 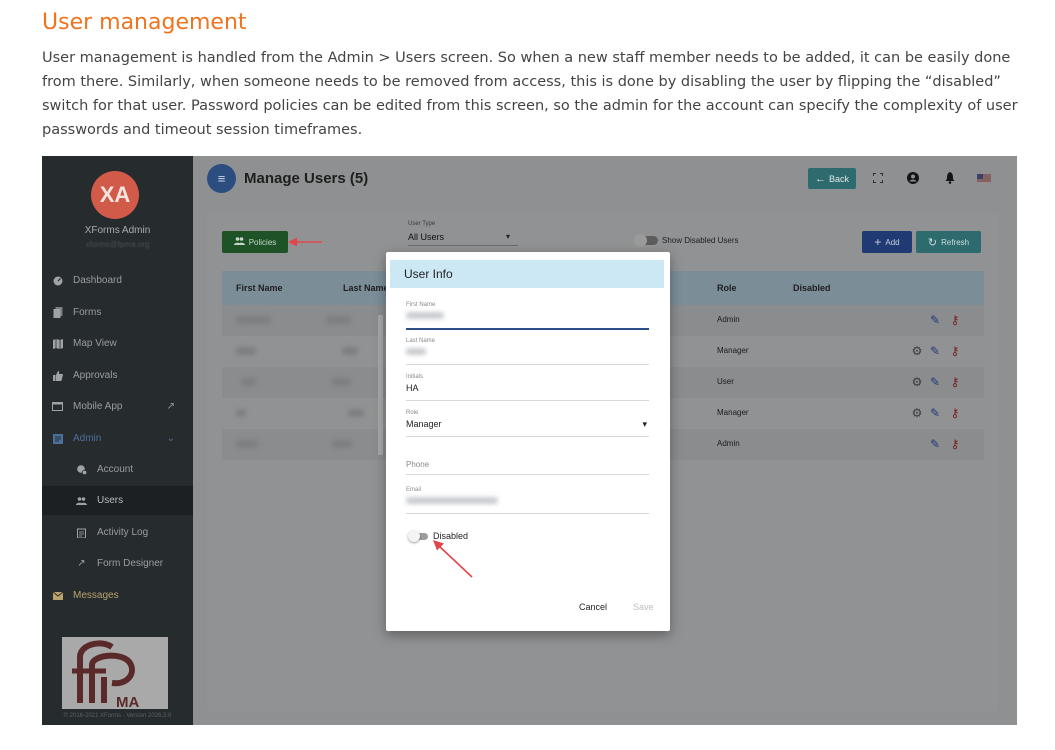 I want to click on activity-log-icon, so click(x=81, y=532).